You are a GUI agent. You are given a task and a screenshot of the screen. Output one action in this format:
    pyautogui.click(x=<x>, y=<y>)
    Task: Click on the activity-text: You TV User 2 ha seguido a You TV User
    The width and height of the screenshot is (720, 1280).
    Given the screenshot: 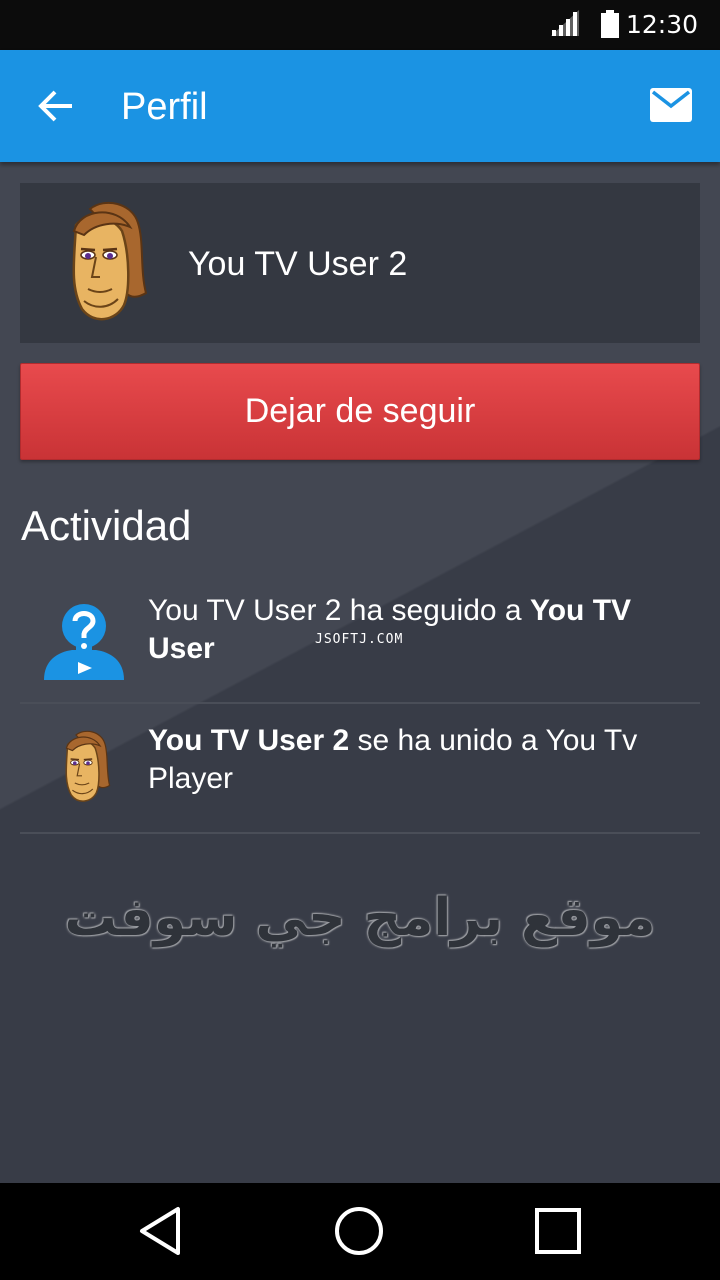 What is the action you would take?
    pyautogui.click(x=413, y=630)
    